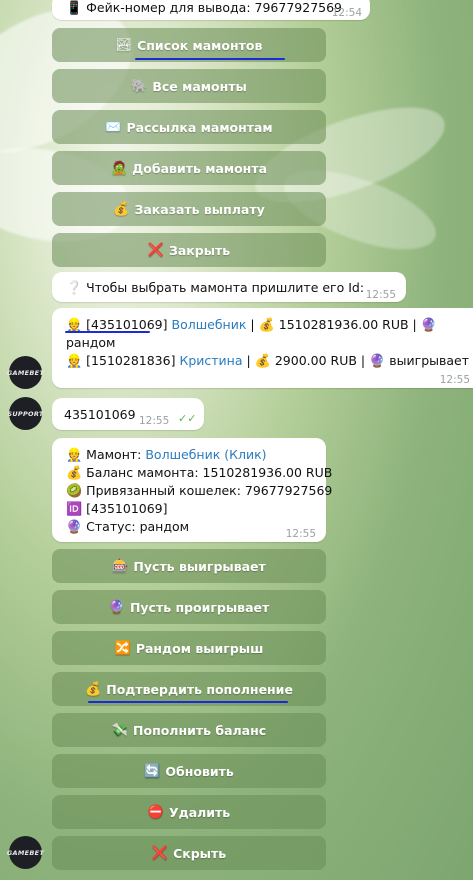 The width and height of the screenshot is (473, 895). I want to click on message-bubble-outgoing: 435101069 12:55 ✓✓, so click(128, 414).